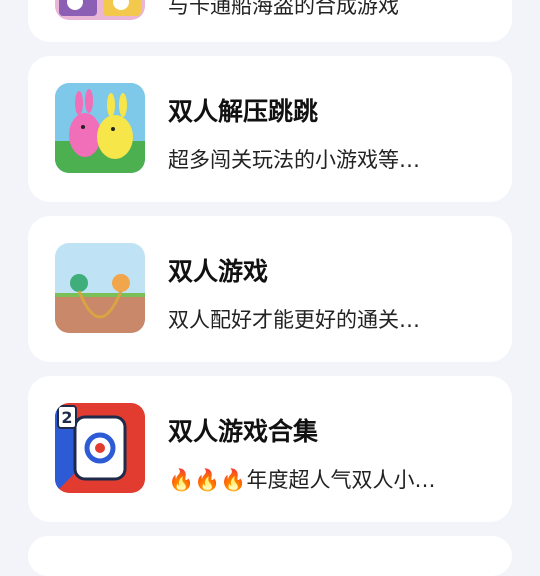  Describe the element at coordinates (100, 10) in the screenshot. I see `cartoon-ship-game-icon` at that location.